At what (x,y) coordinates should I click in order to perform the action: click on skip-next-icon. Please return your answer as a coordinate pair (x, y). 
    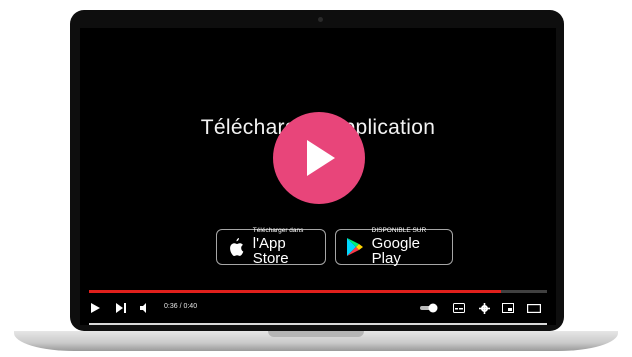
    Looking at the image, I should click on (121, 308).